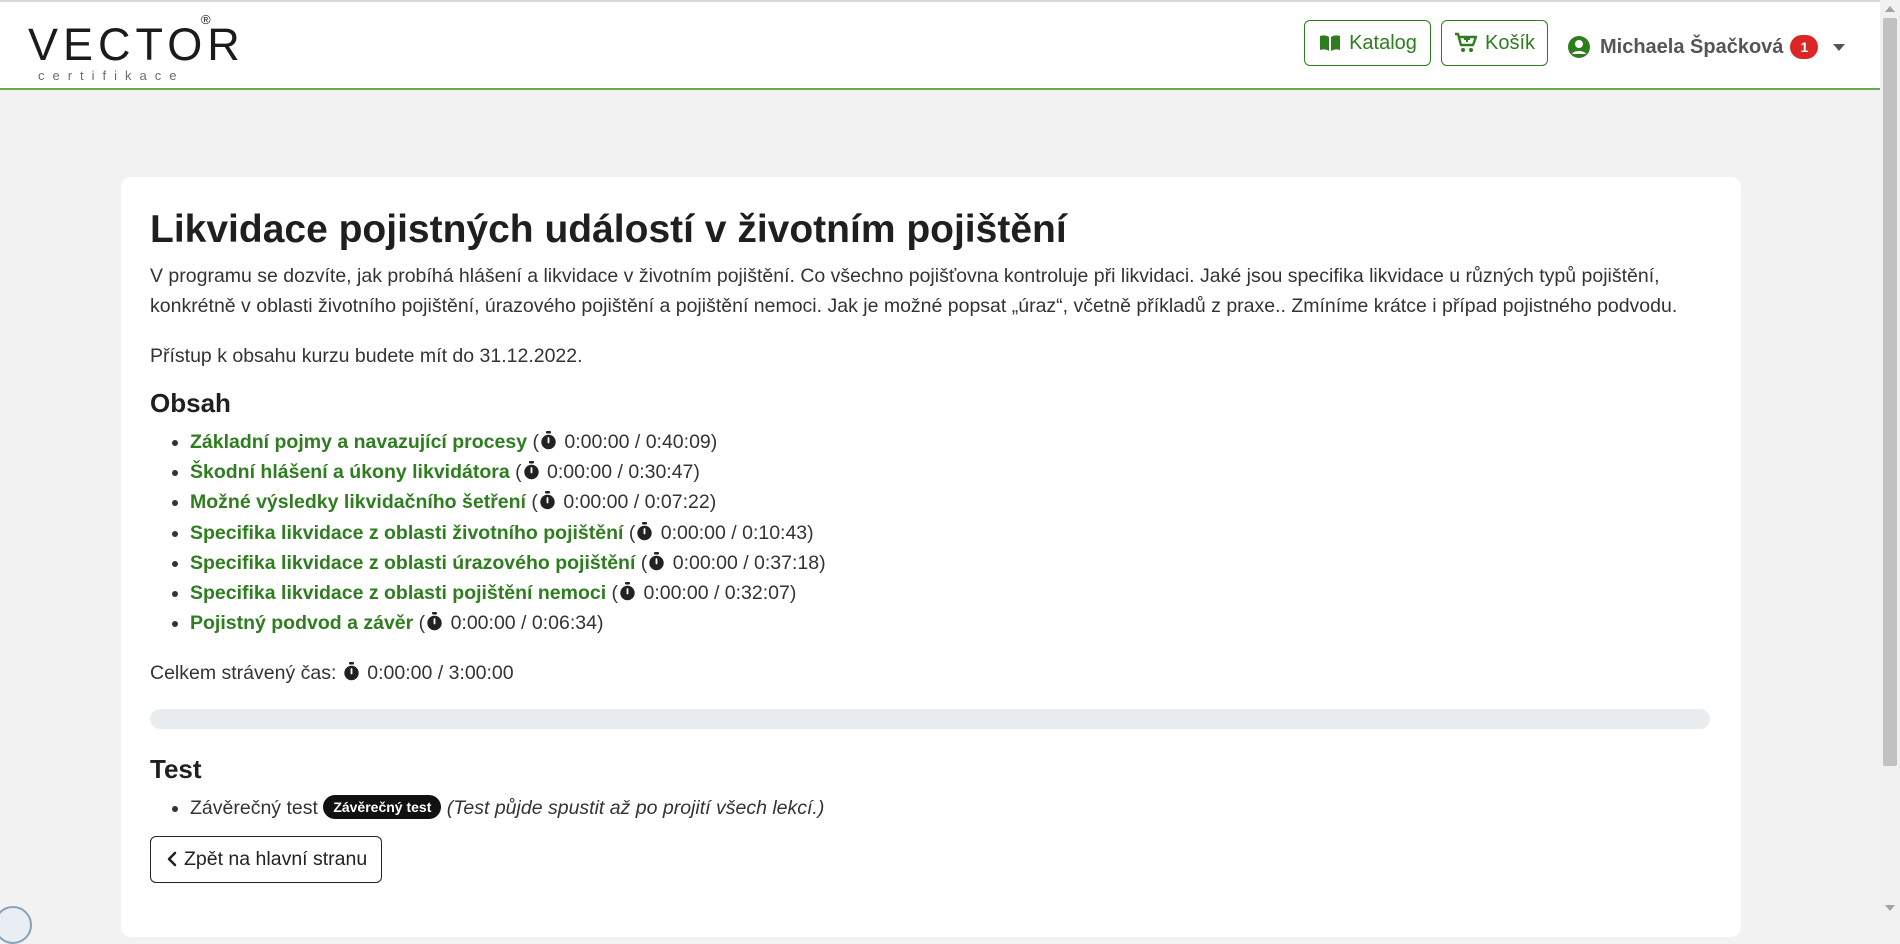 The image size is (1900, 944). I want to click on chevron-left-icon, so click(172, 859).